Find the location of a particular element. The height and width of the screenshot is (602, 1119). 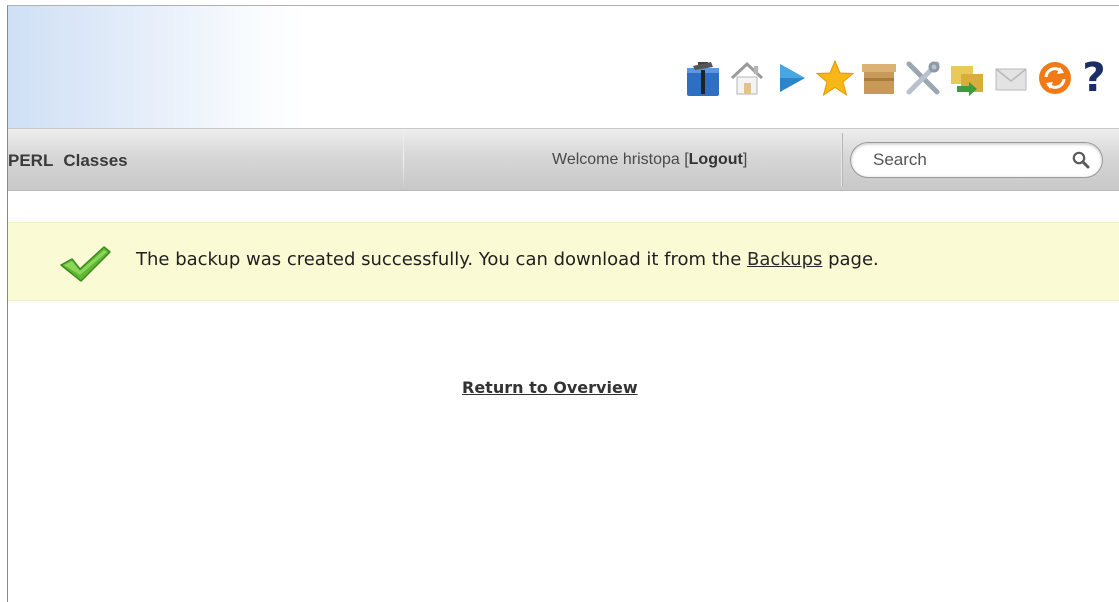

toolbar: ? is located at coordinates (896, 78).